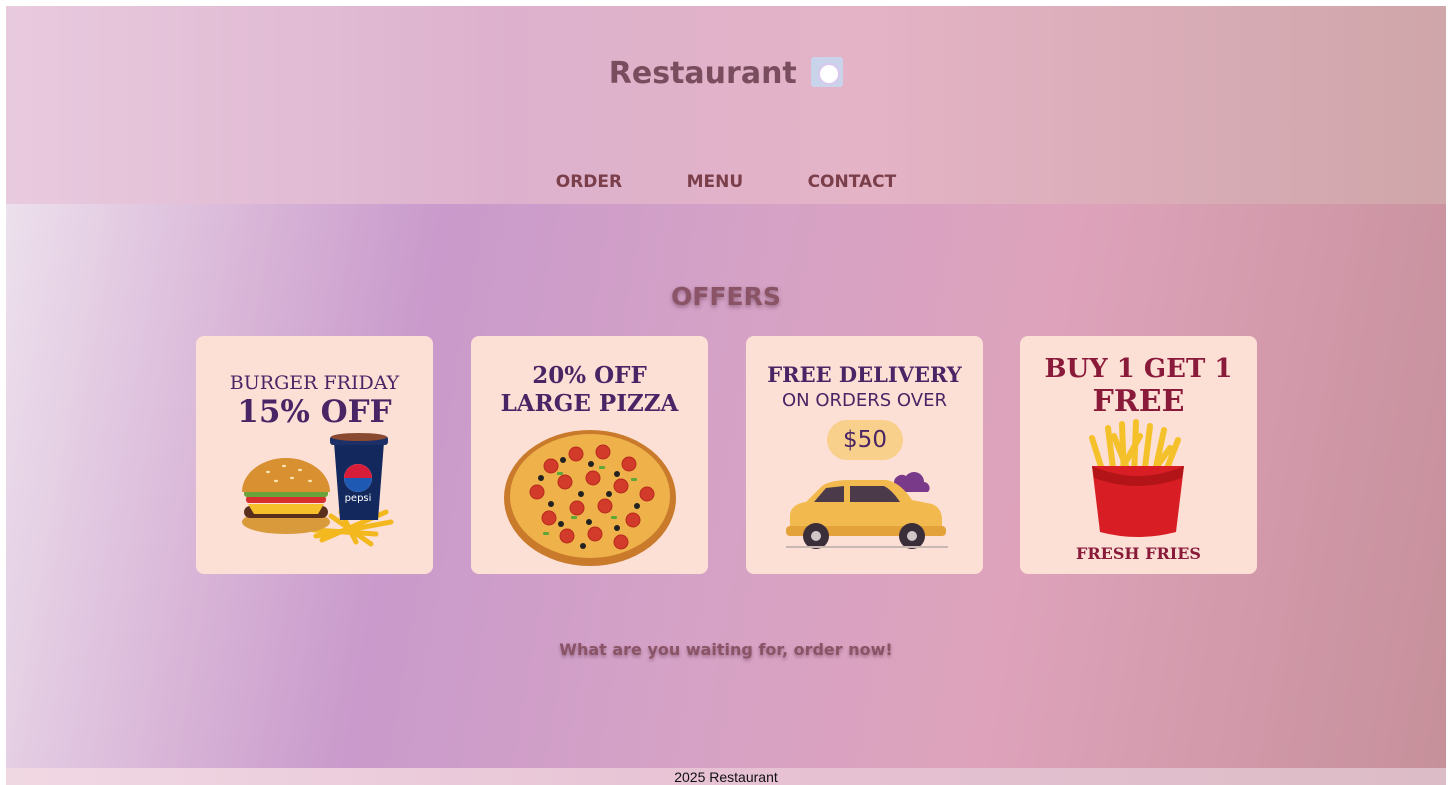 The width and height of the screenshot is (1452, 785). I want to click on offer-card-caption: FRESH FRIES, so click(1138, 553).